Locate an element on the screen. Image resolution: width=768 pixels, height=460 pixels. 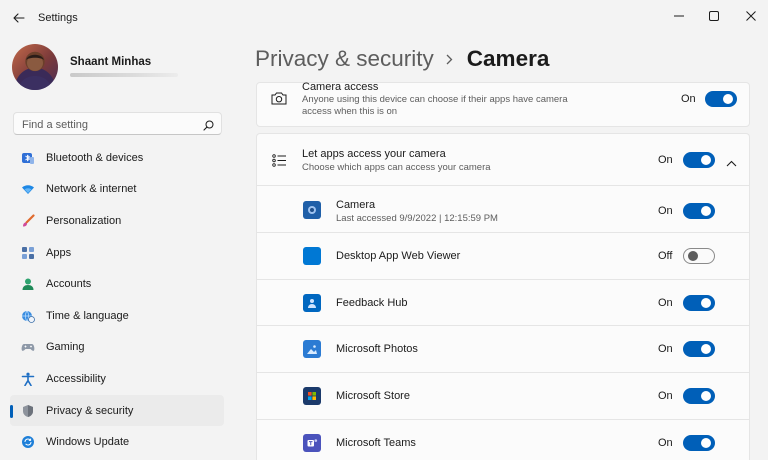
app-toggle-desktop-web-viewer is located at coordinates (699, 255).